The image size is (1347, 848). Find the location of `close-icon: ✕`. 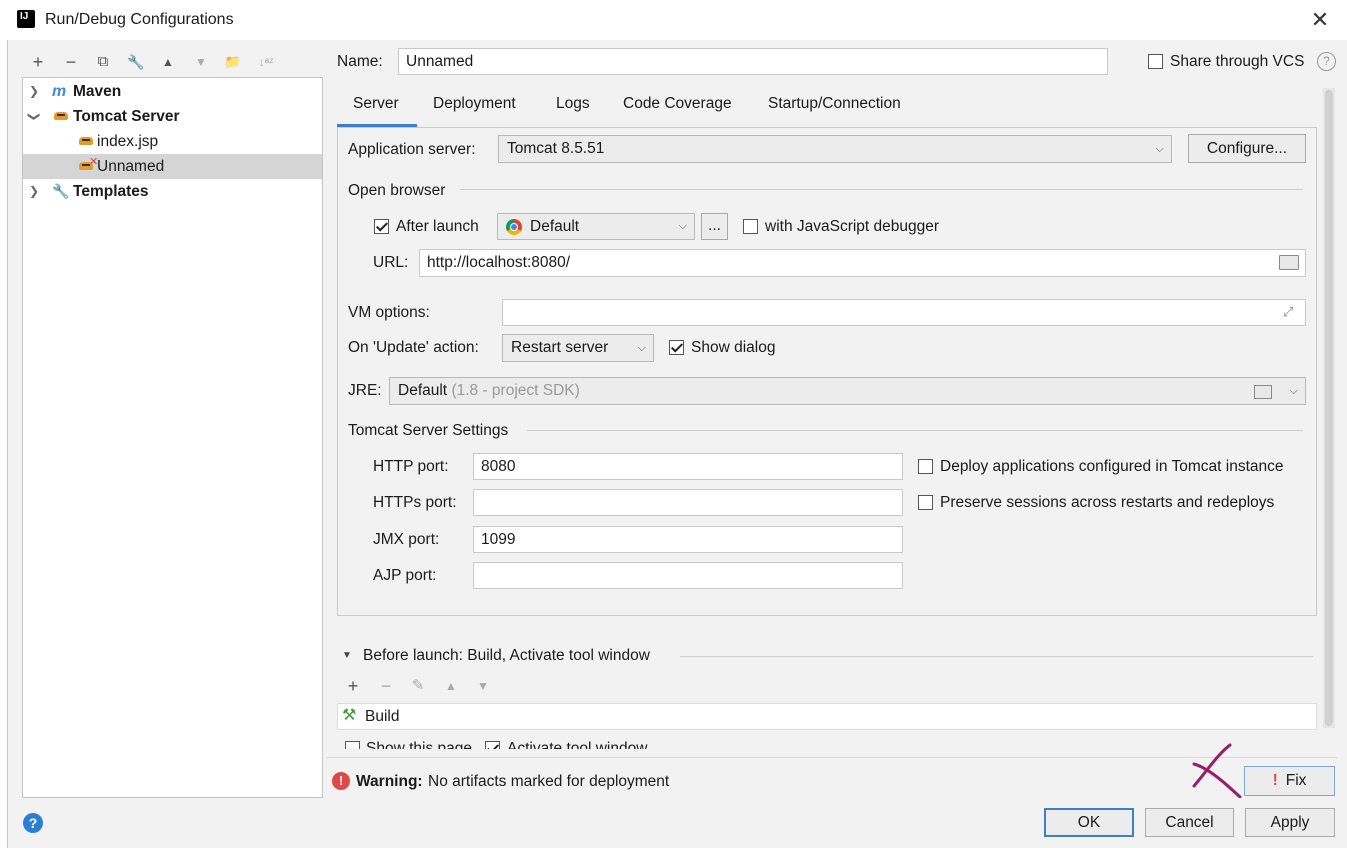

close-icon: ✕ is located at coordinates (1320, 20).